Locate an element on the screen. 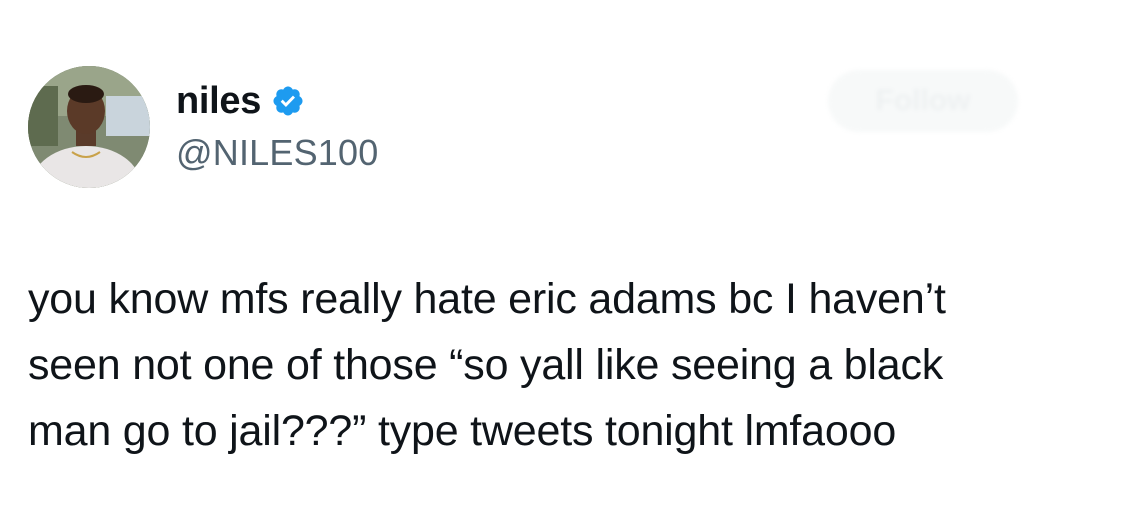 This screenshot has height=515, width=1125. name-row: niles is located at coordinates (277, 101).